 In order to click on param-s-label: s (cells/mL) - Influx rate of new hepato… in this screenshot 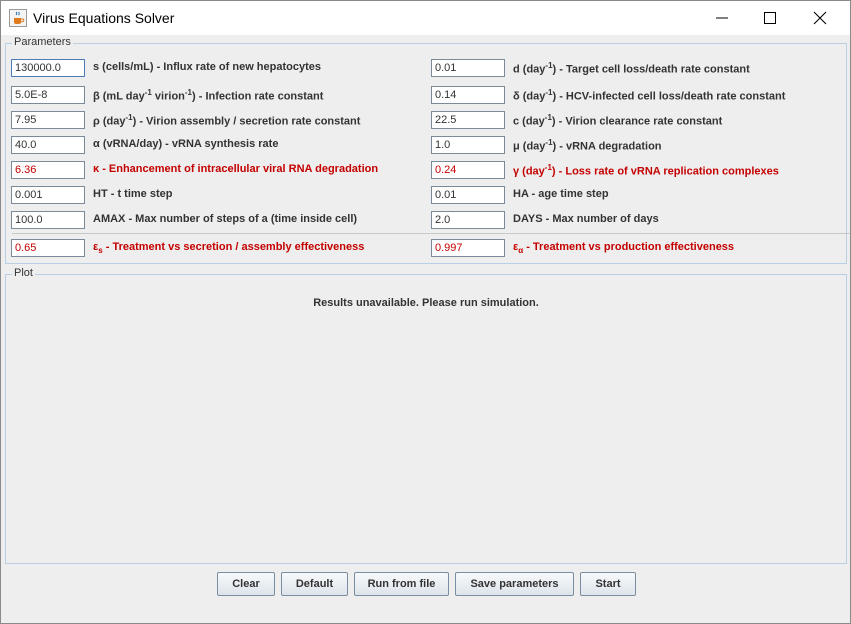, I will do `click(207, 67)`.